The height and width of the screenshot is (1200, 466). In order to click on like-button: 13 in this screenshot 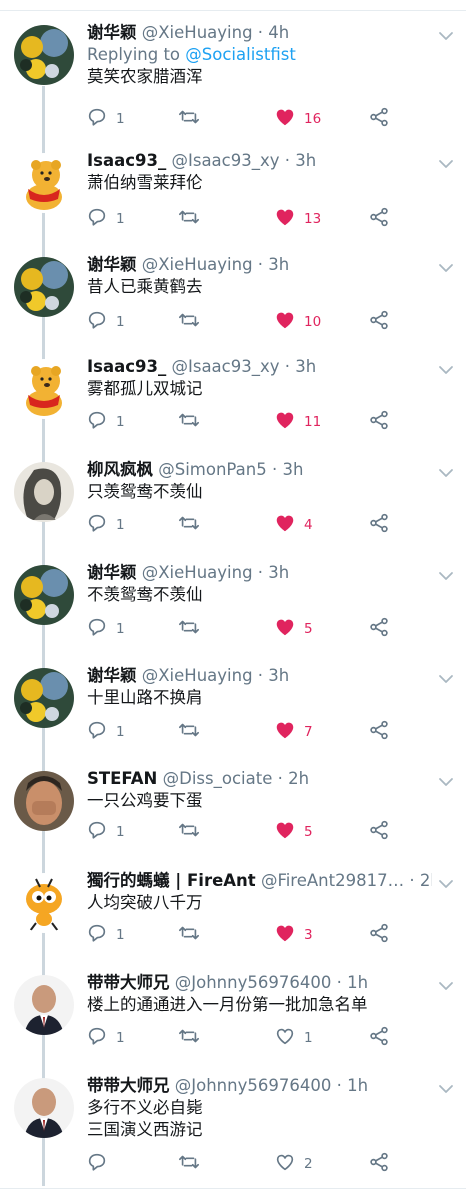, I will do `click(297, 219)`.